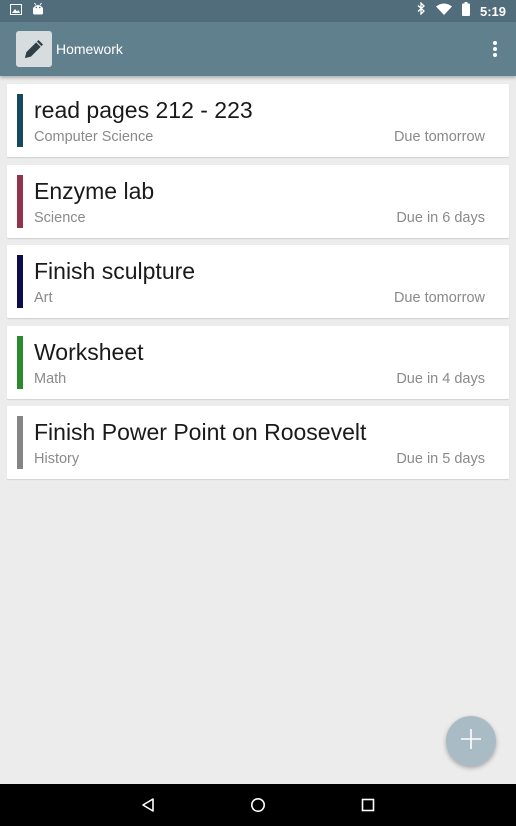 The image size is (516, 826). Describe the element at coordinates (492, 11) in the screenshot. I see `status-time: 5:19` at that location.